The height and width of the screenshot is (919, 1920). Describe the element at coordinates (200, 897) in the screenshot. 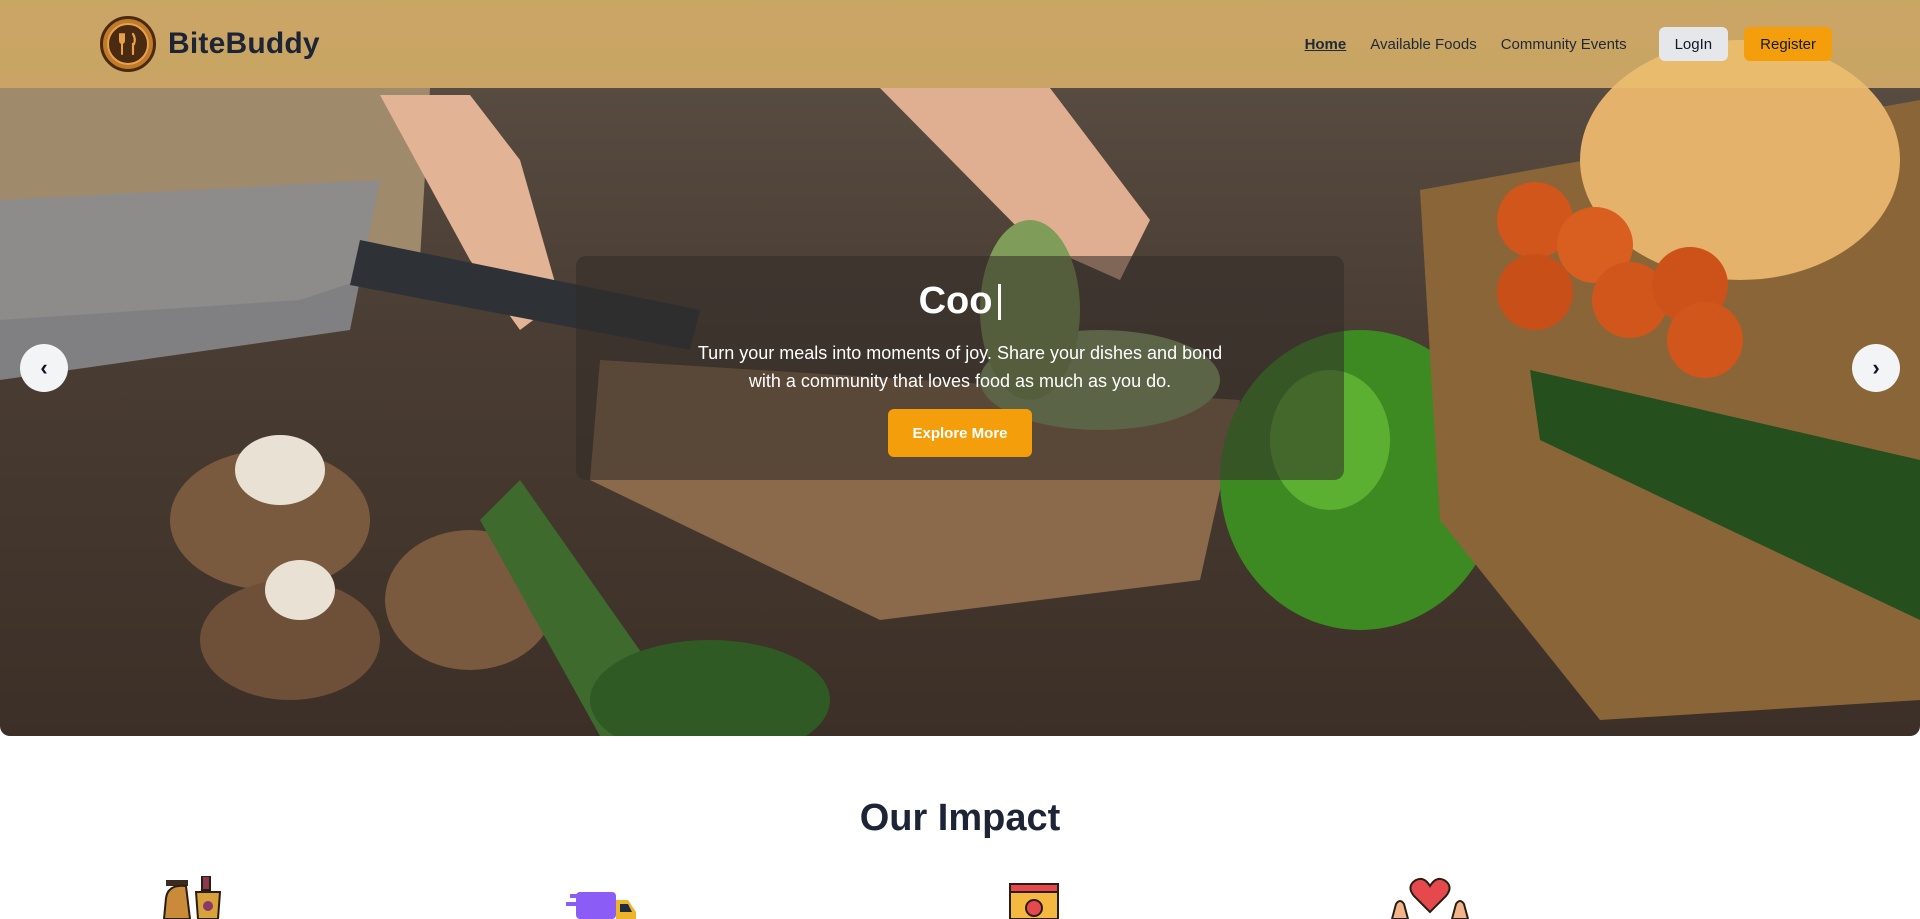

I see `food-basket-icon` at that location.